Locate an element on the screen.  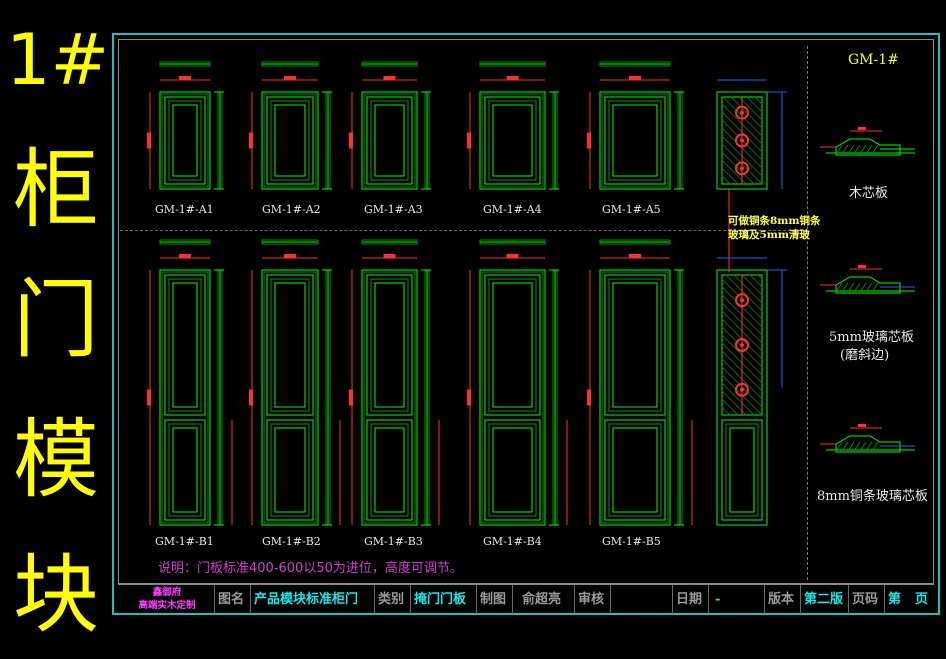
door-b3-upper-panel is located at coordinates (389, 345).